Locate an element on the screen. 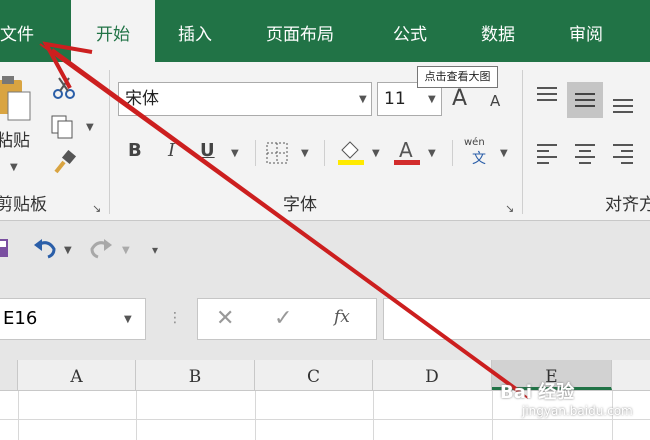 Image resolution: width=650 pixels, height=440 pixels. cut-icon is located at coordinates (64, 88).